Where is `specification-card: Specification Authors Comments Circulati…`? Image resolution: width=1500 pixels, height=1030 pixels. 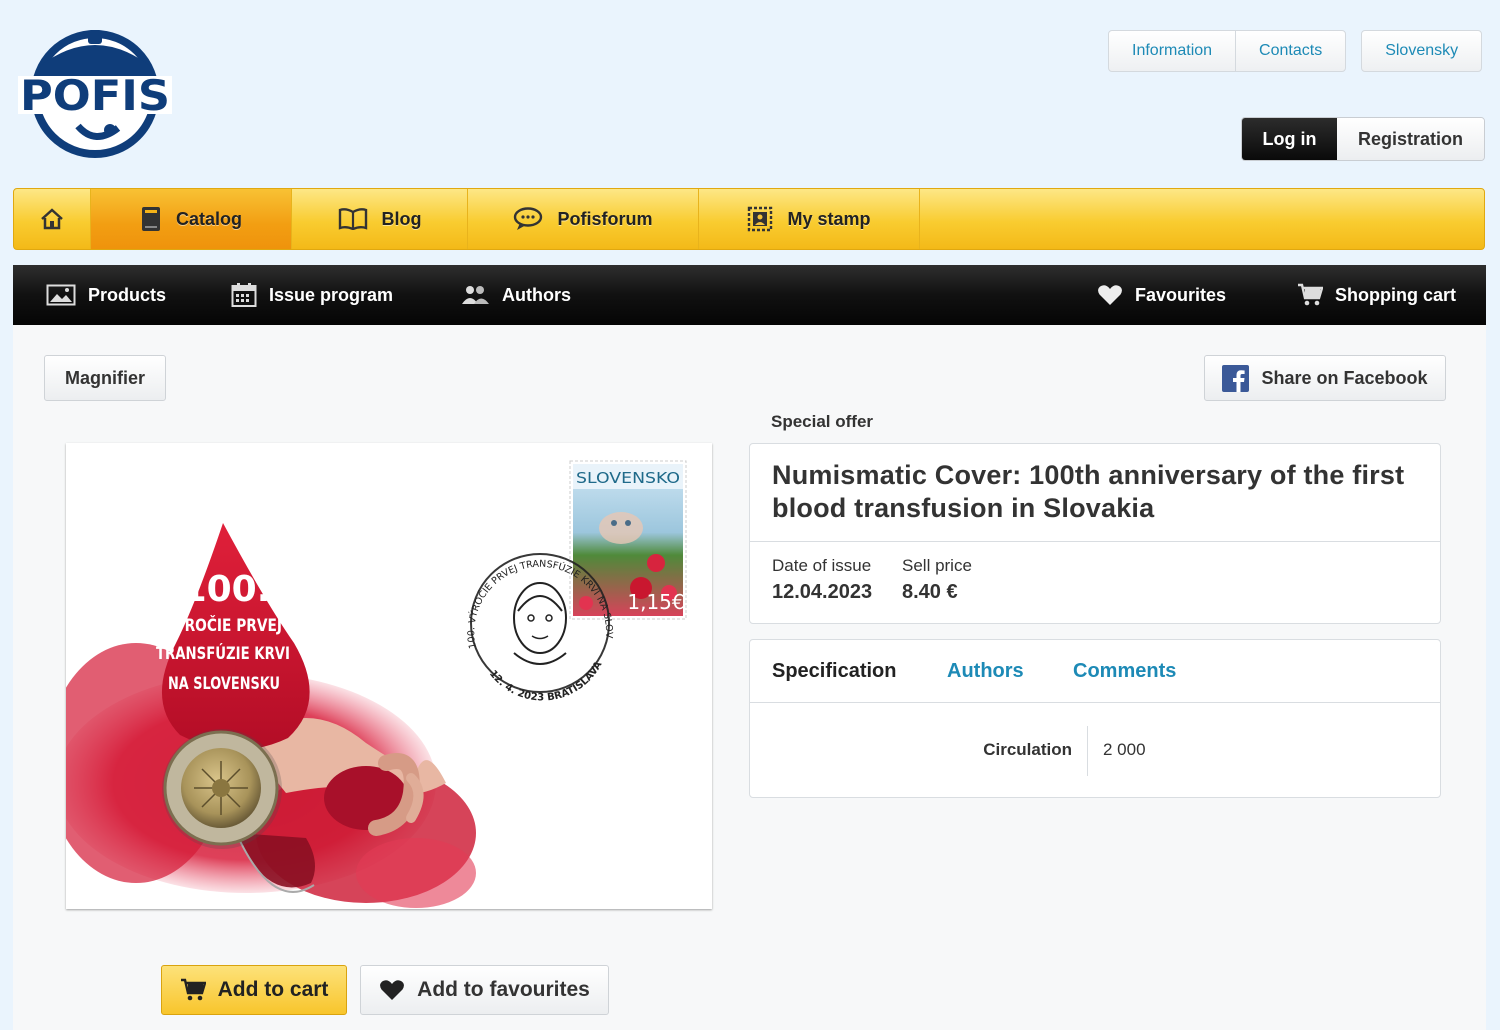 specification-card: Specification Authors Comments Circulati… is located at coordinates (1095, 718).